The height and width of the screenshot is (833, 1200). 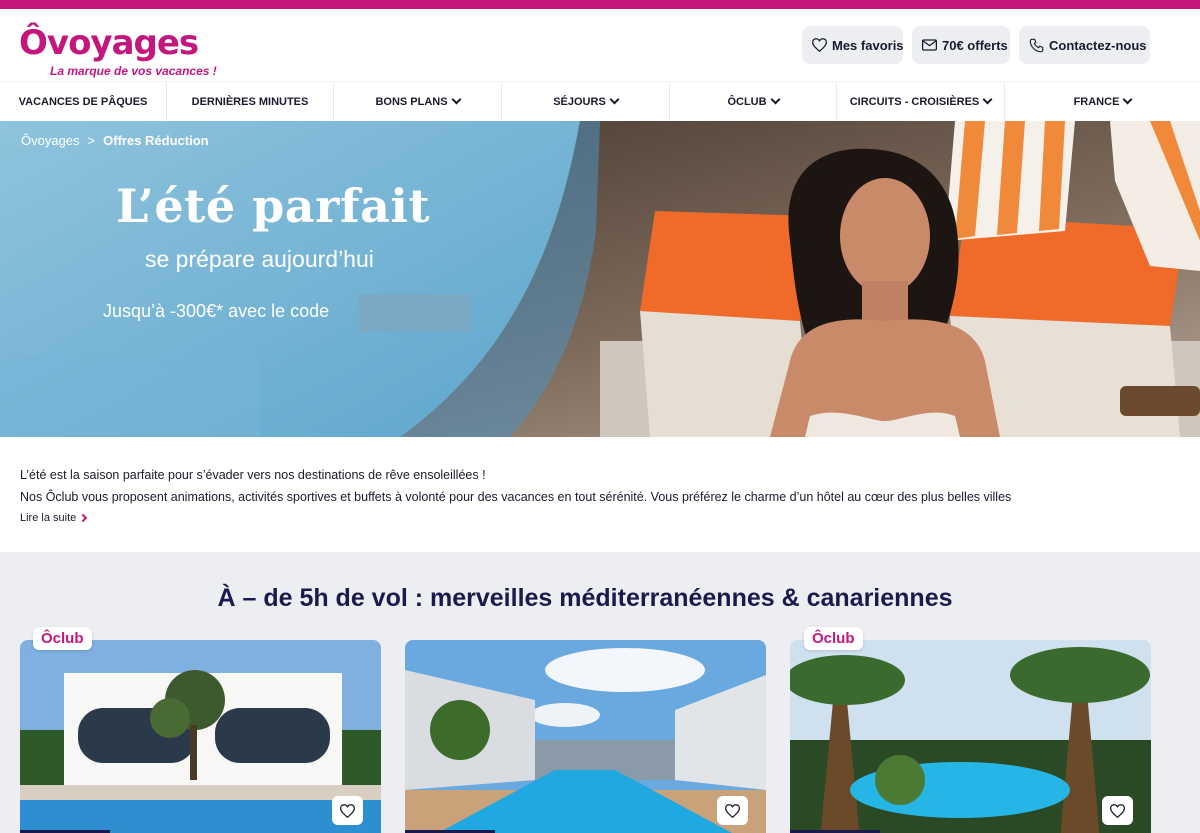 I want to click on phone-icon, so click(x=1036, y=45).